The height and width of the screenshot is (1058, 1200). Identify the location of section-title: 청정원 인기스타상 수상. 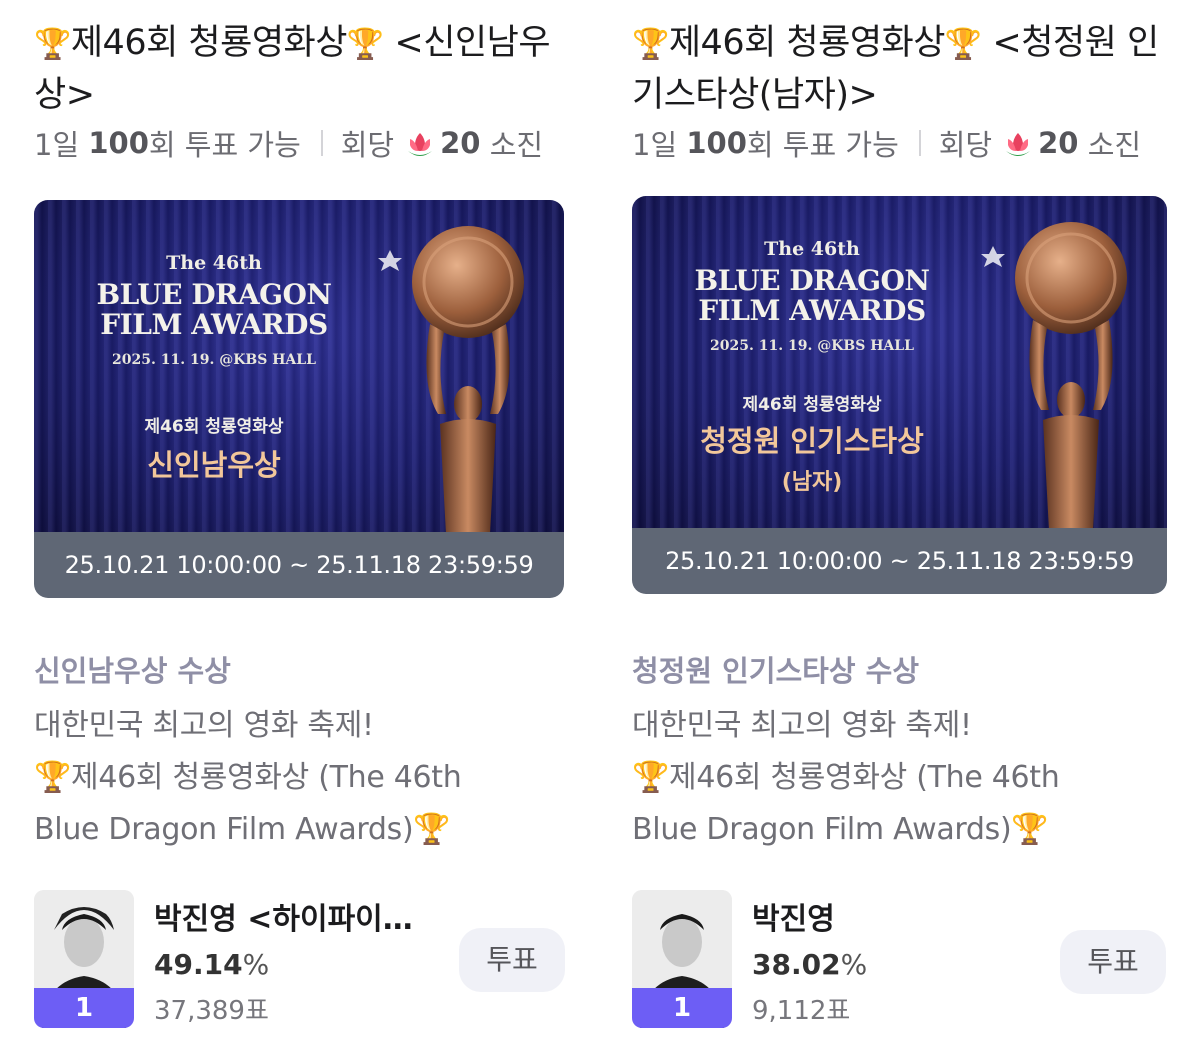
(775, 671).